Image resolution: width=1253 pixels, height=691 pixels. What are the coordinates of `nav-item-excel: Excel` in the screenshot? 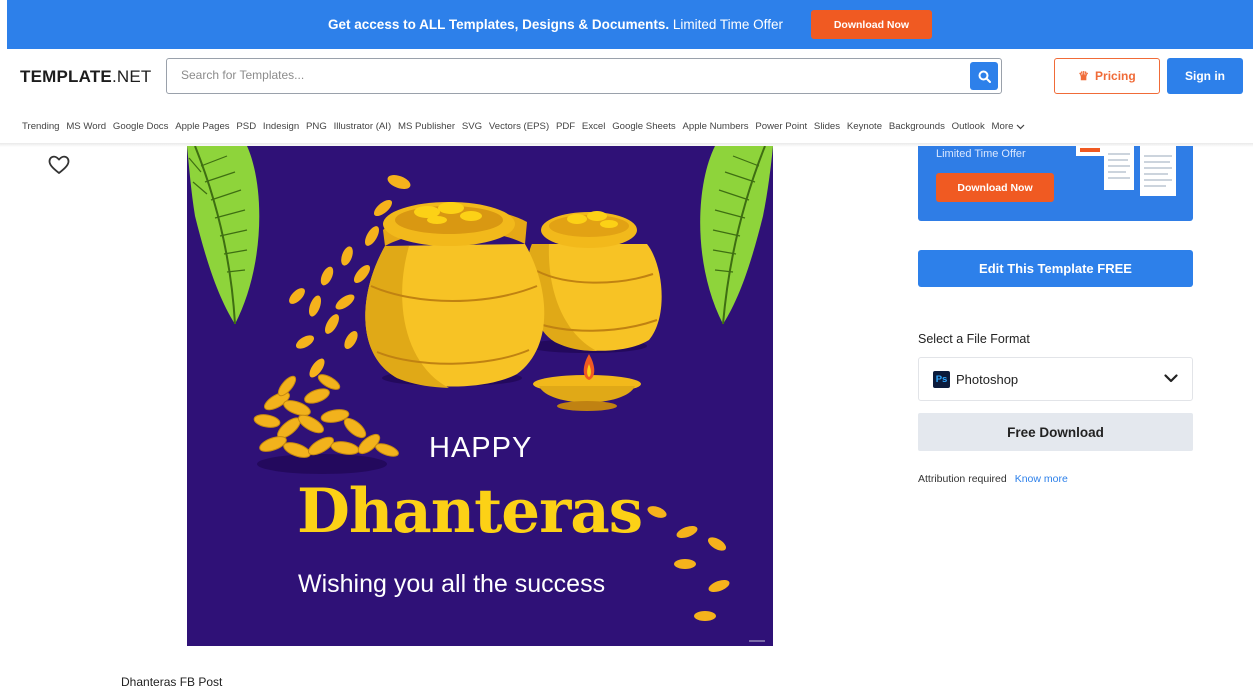 It's located at (593, 126).